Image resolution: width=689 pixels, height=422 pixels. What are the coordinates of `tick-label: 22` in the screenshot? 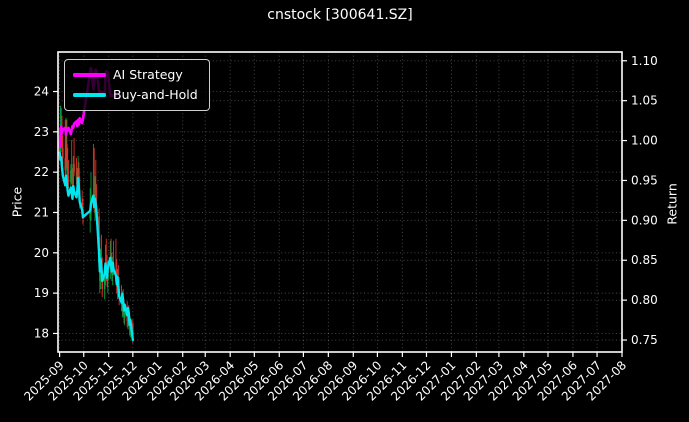 It's located at (41, 172).